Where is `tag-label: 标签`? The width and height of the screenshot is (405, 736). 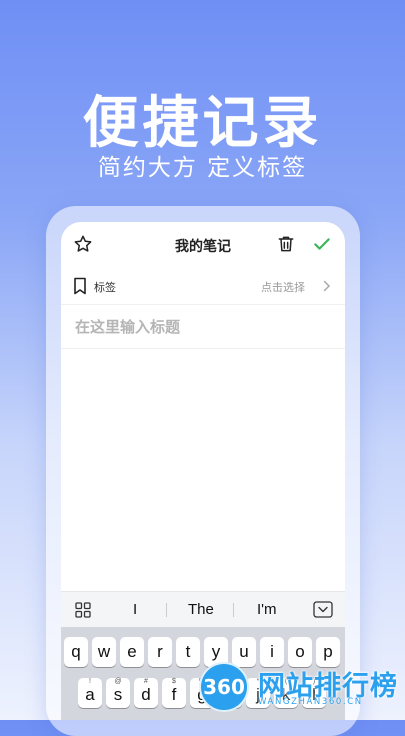 tag-label: 标签 is located at coordinates (105, 287).